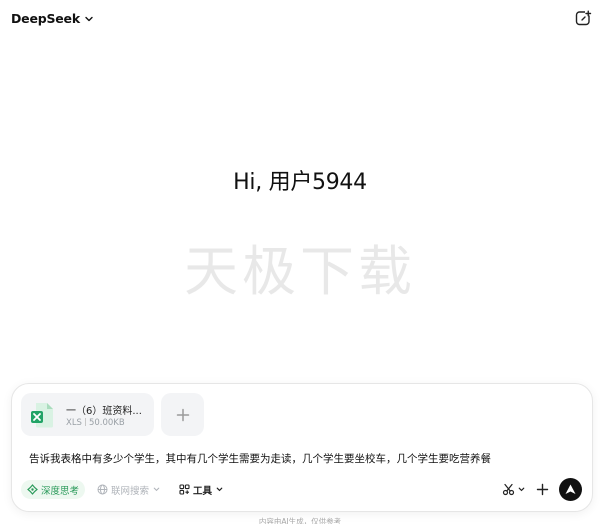 The width and height of the screenshot is (600, 524). I want to click on tools-icon, so click(184, 489).